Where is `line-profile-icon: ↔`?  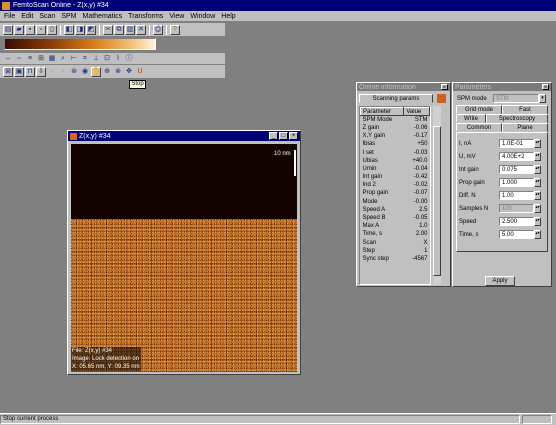
line-profile-icon: ↔ is located at coordinates (8, 59).